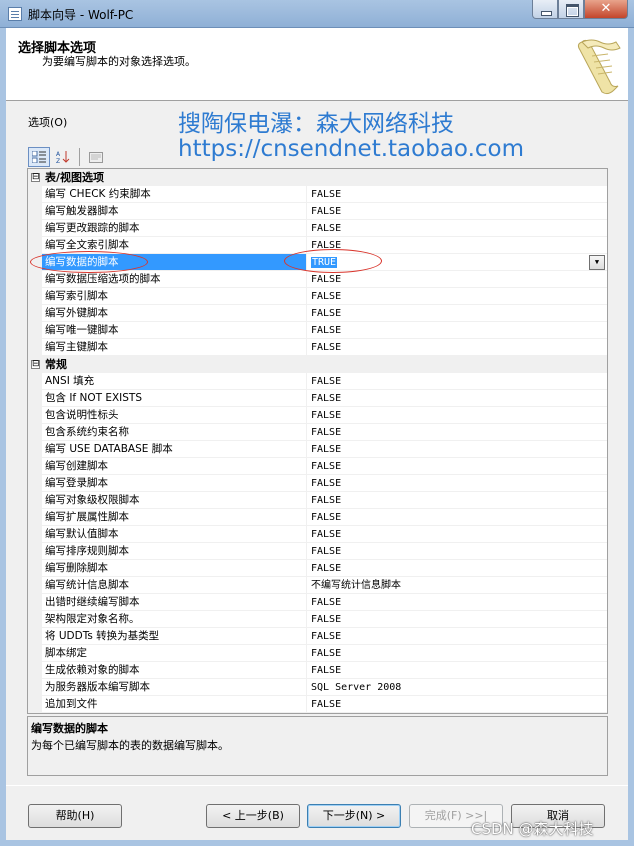 The image size is (634, 846). I want to click on grid-row: 编写排序规则脚本 FALSE, so click(317, 551).